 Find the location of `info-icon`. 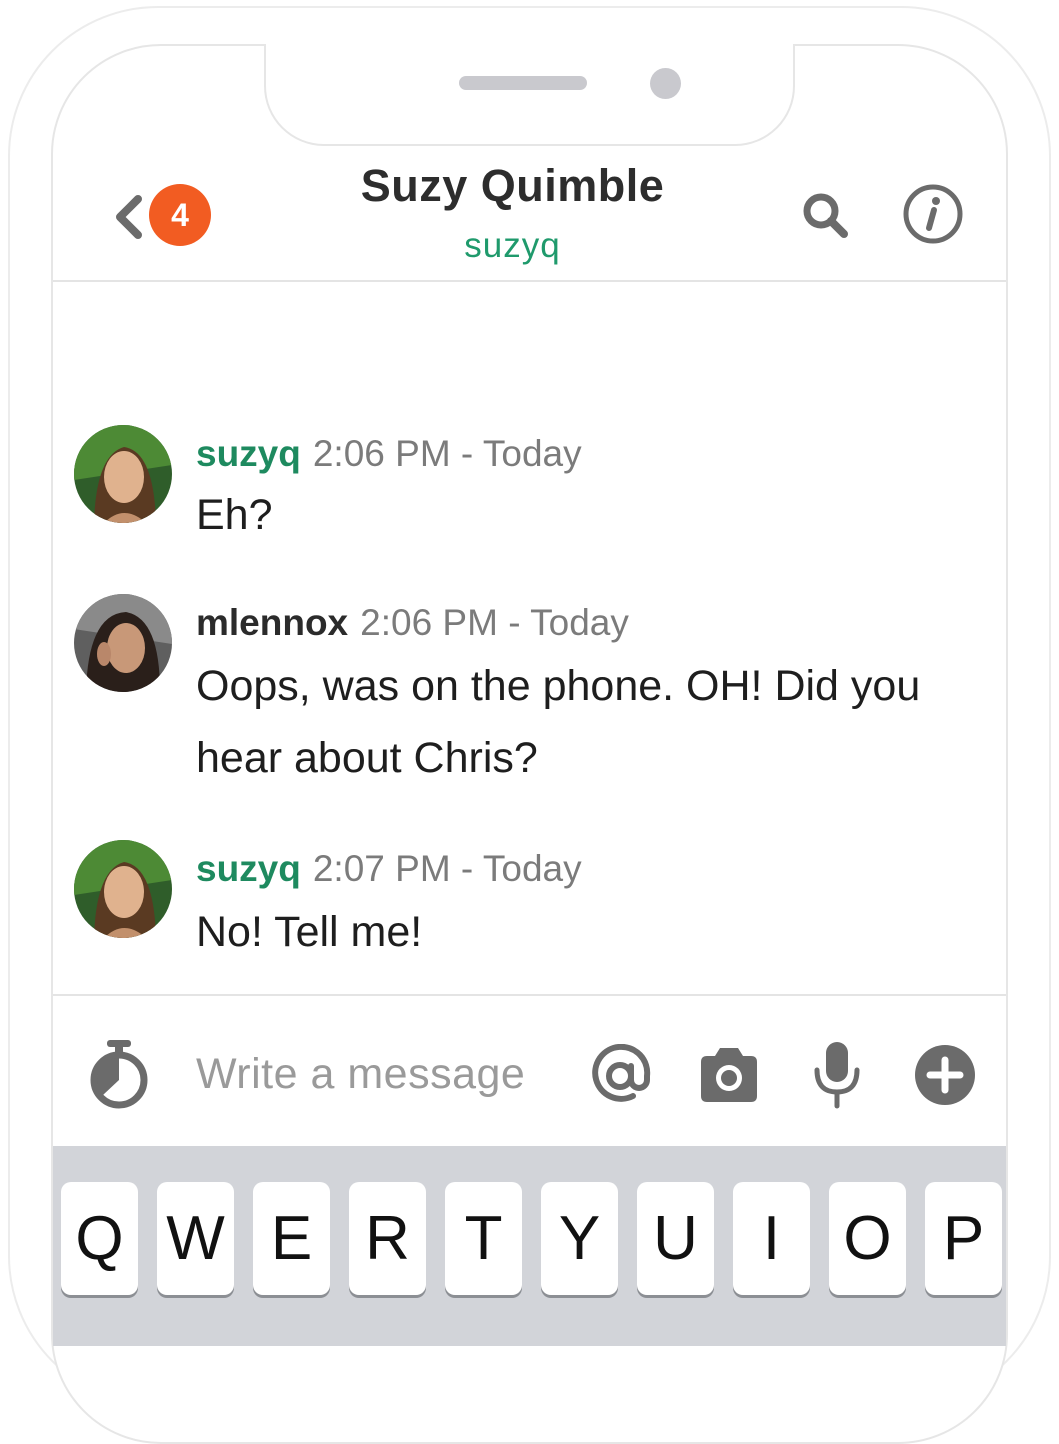

info-icon is located at coordinates (933, 214).